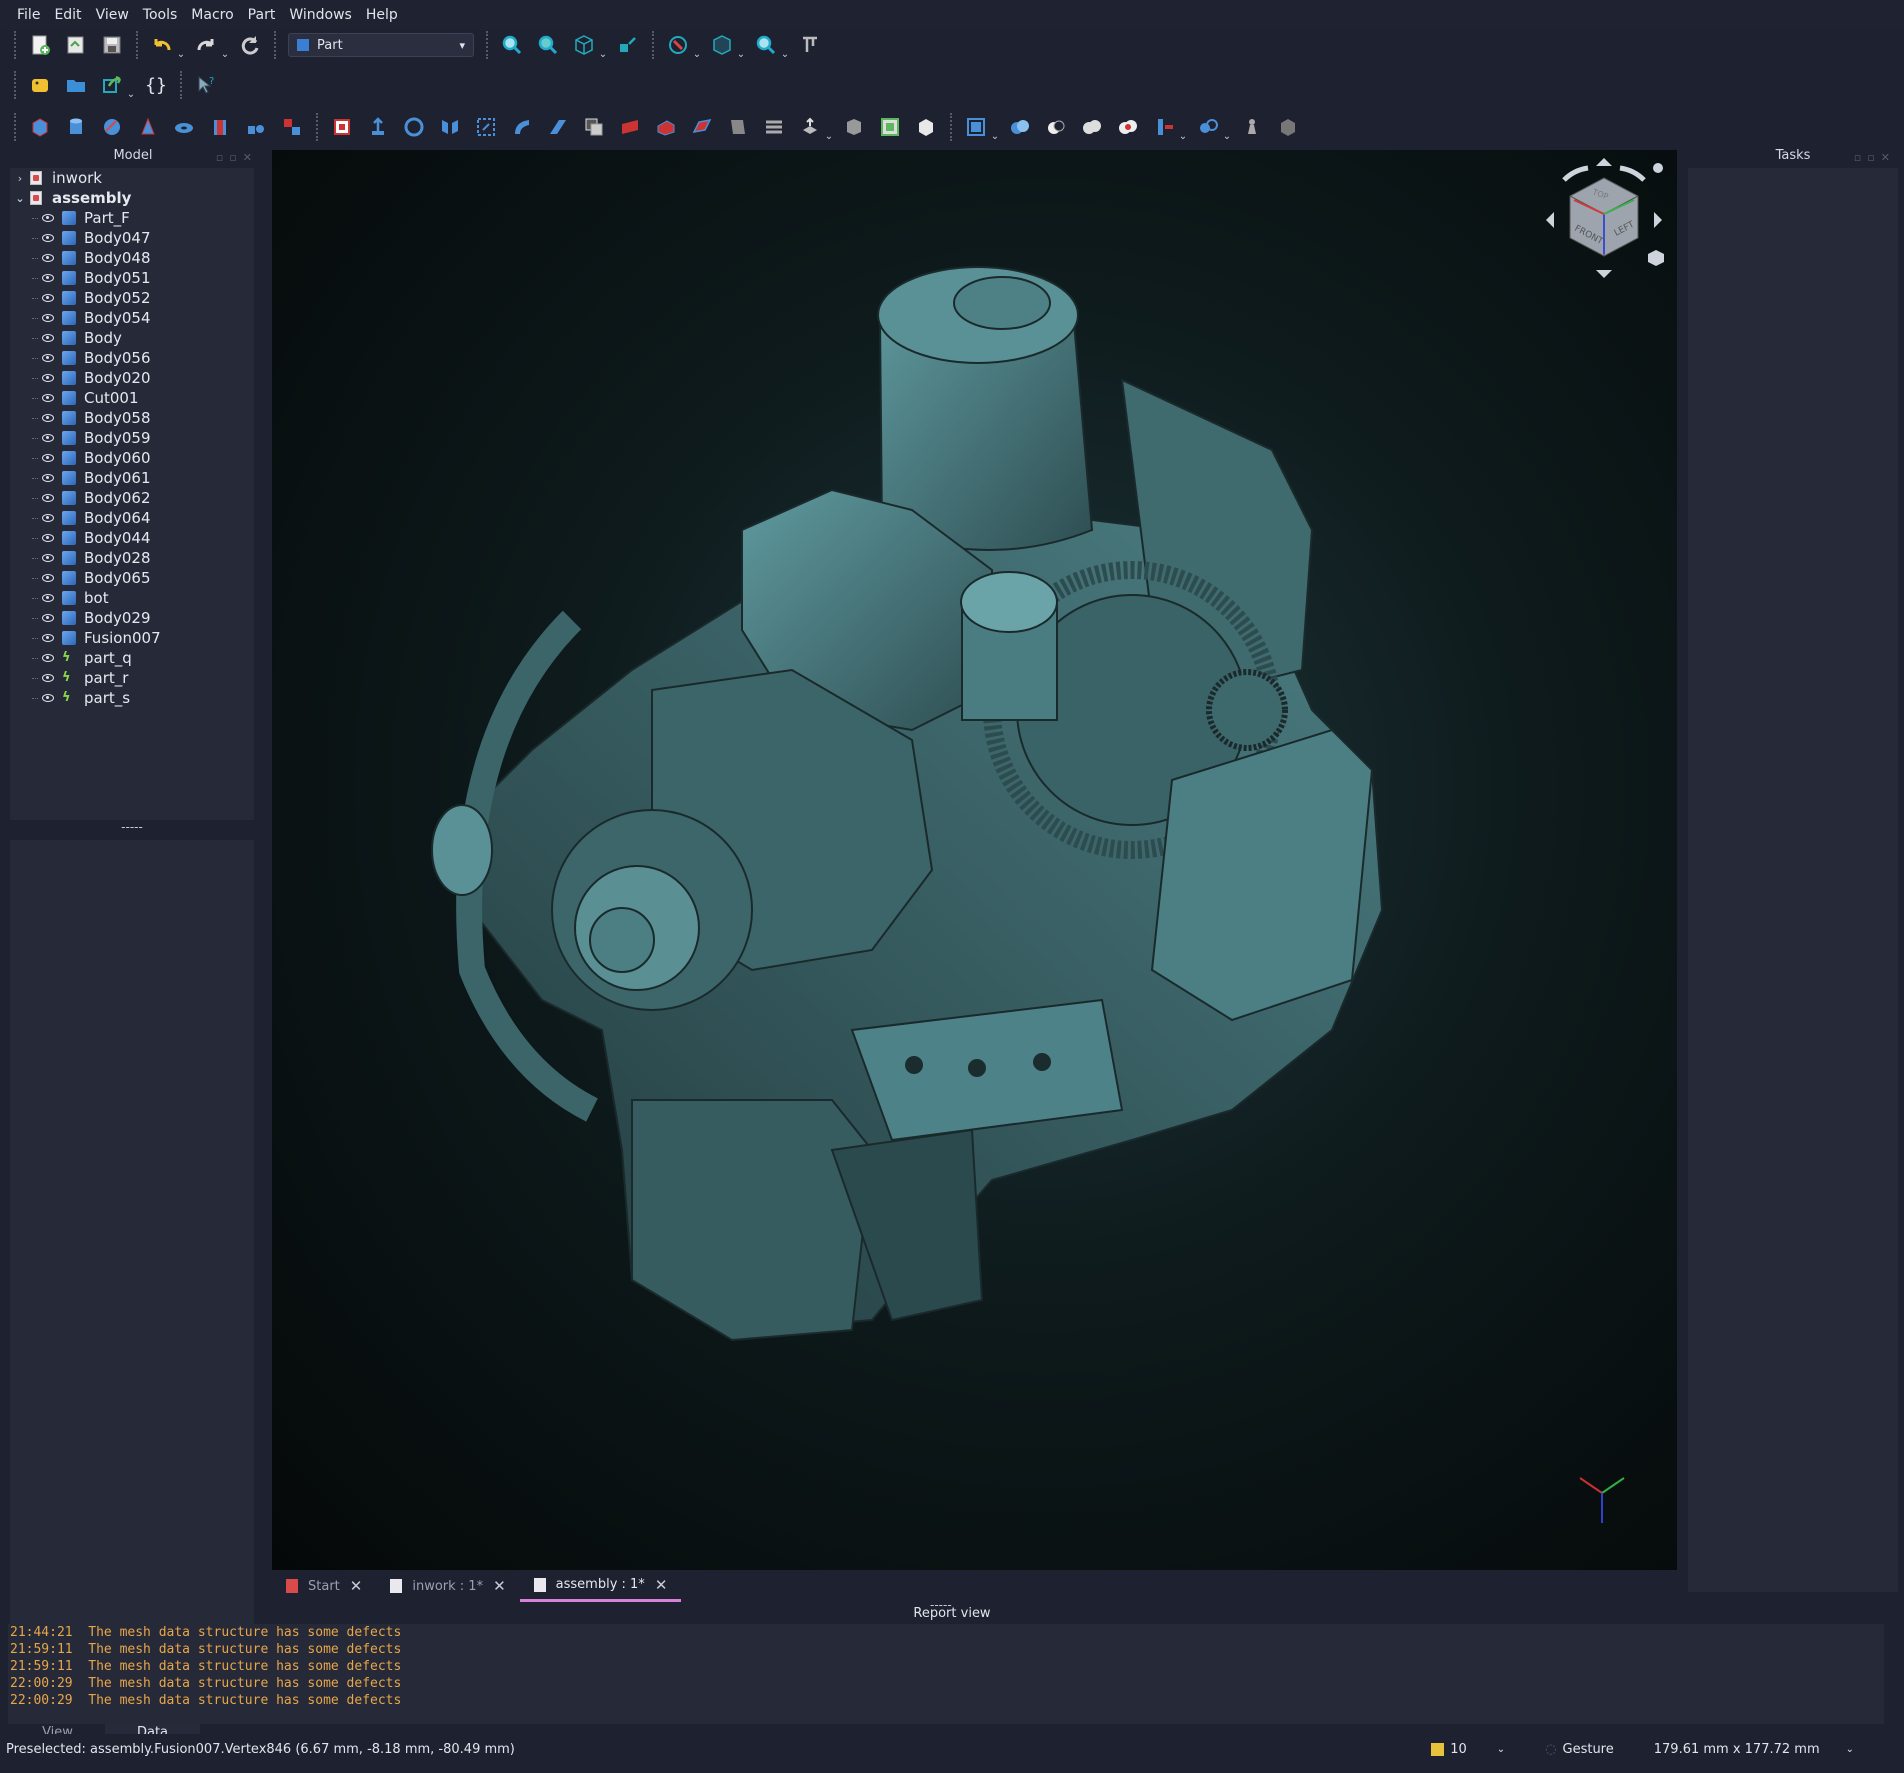 The image size is (1904, 1773). What do you see at coordinates (450, 127) in the screenshot?
I see `part-fillet-button` at bounding box center [450, 127].